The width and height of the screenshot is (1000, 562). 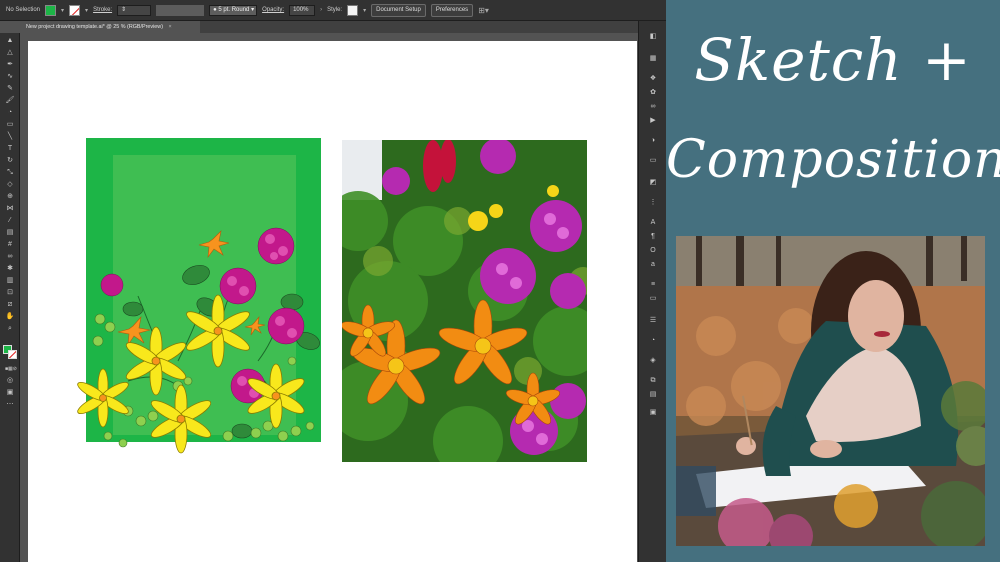 What do you see at coordinates (653, 161) in the screenshot?
I see `gradient-icon: ▭` at bounding box center [653, 161].